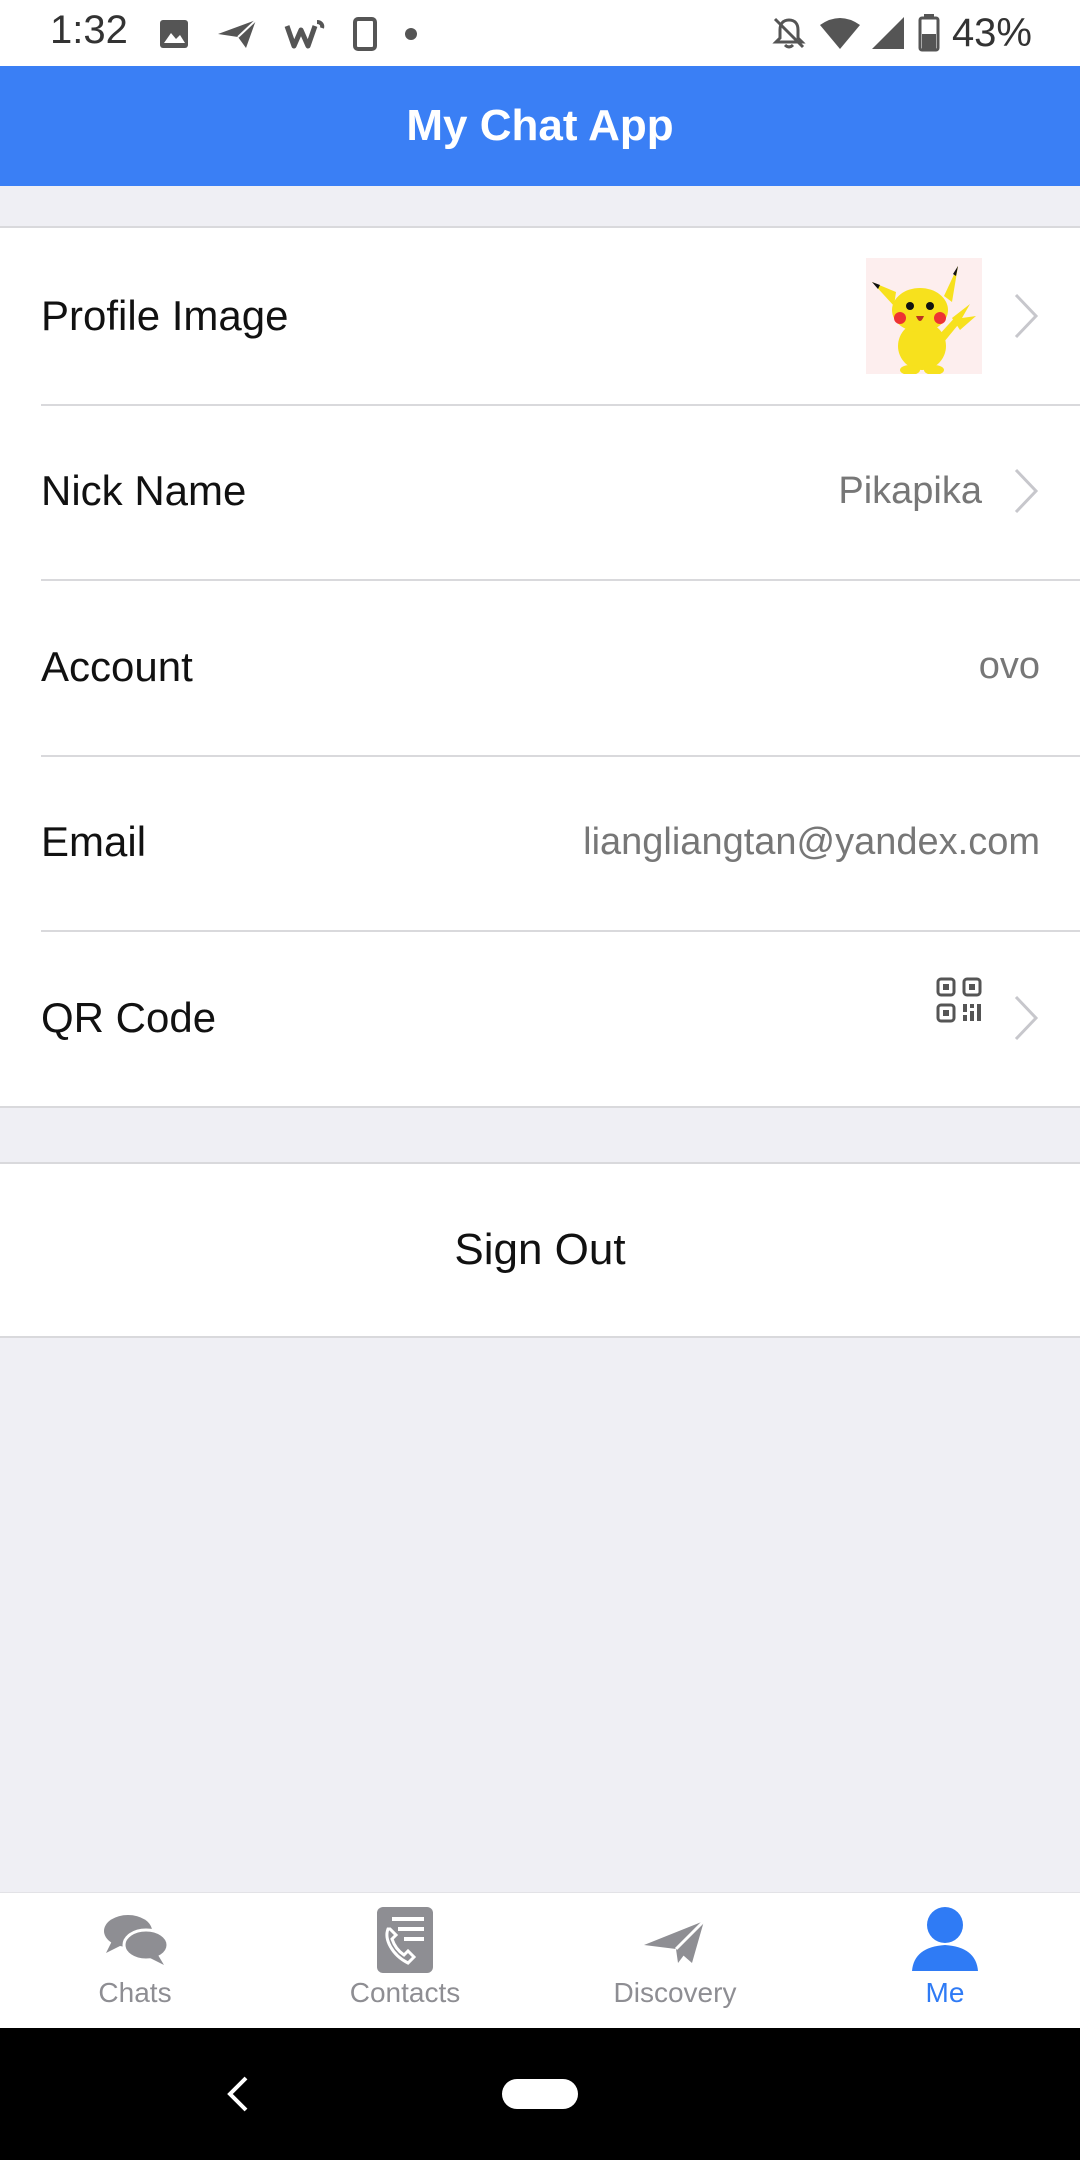  Describe the element at coordinates (89, 30) in the screenshot. I see `status-time: 1:32` at that location.